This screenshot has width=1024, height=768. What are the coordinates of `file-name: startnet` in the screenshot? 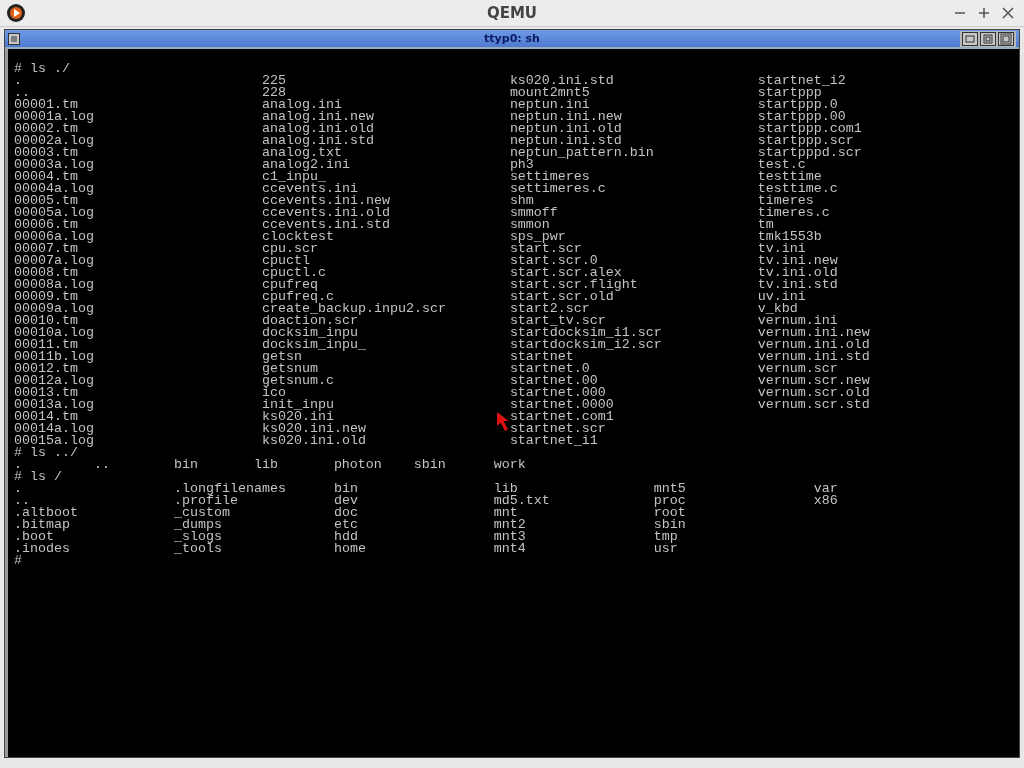 It's located at (541, 357).